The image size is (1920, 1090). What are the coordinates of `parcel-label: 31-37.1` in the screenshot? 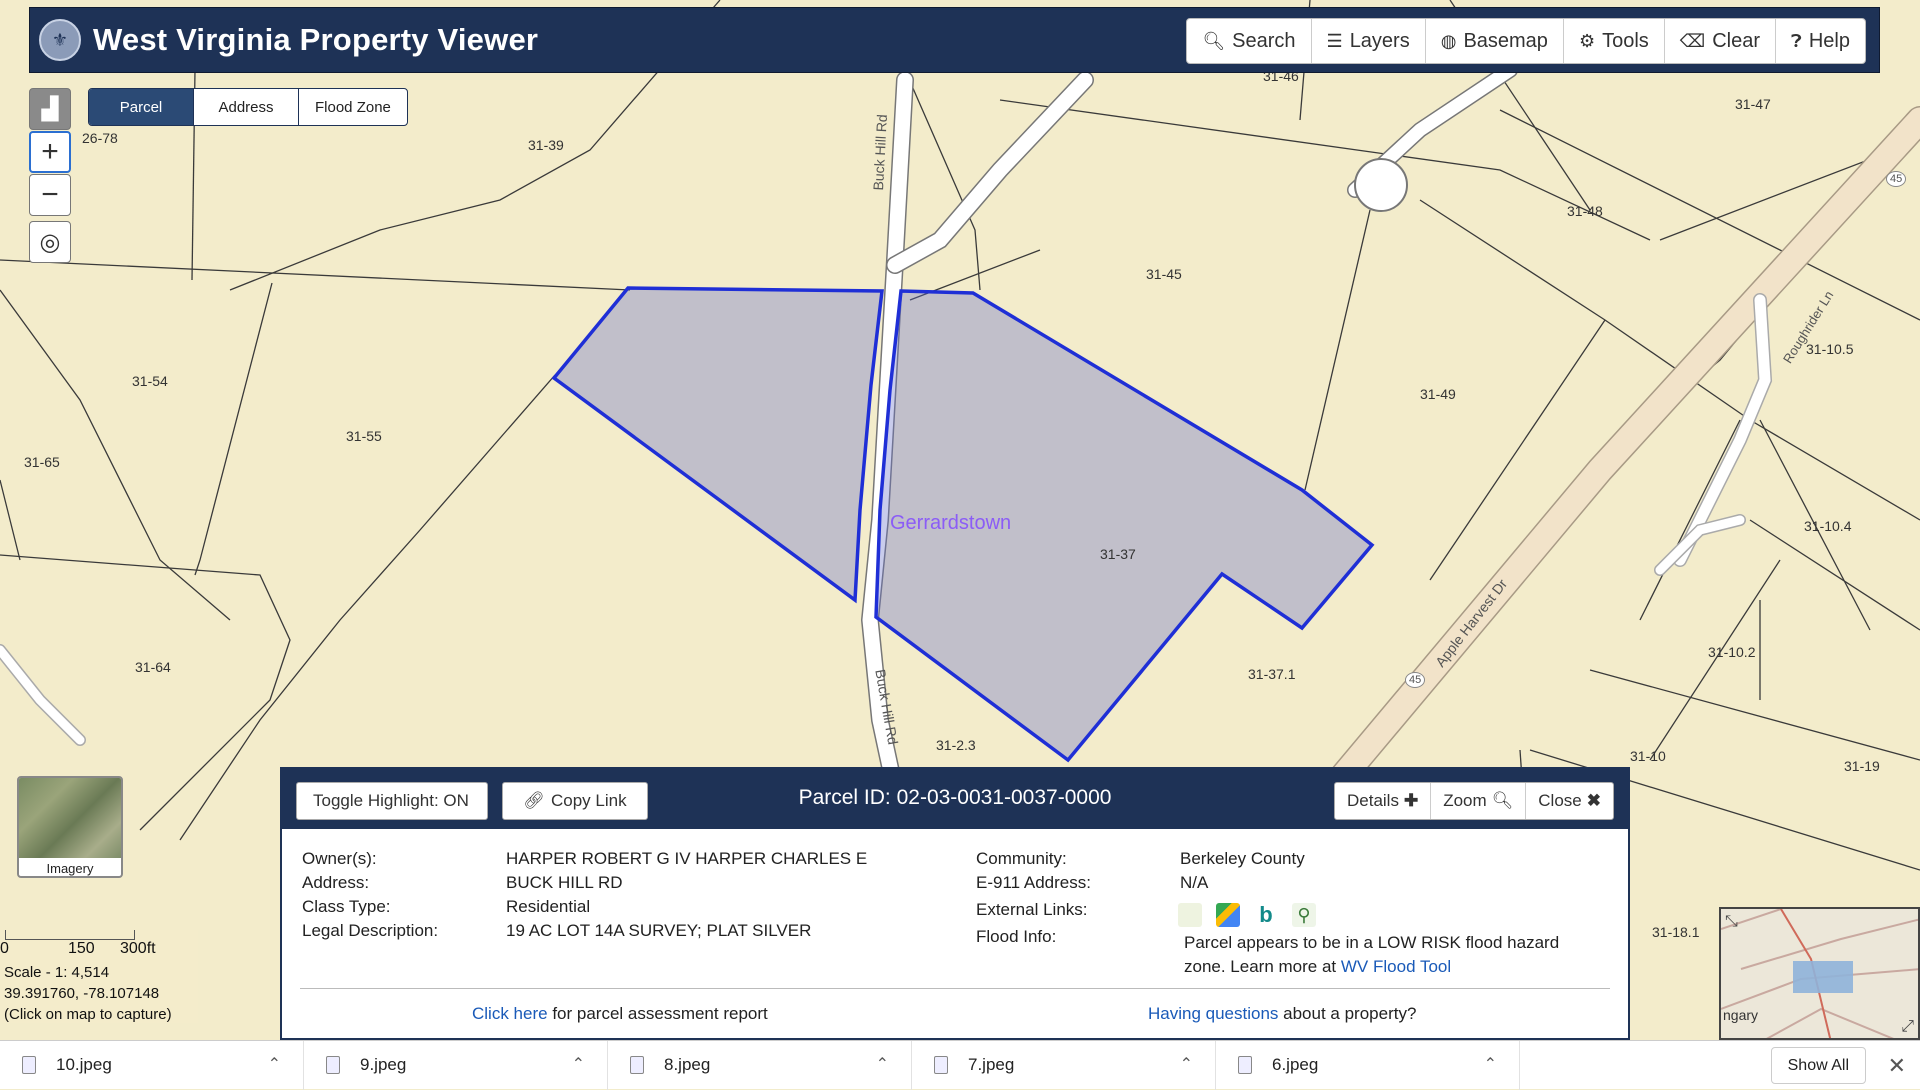 It's located at (1272, 674).